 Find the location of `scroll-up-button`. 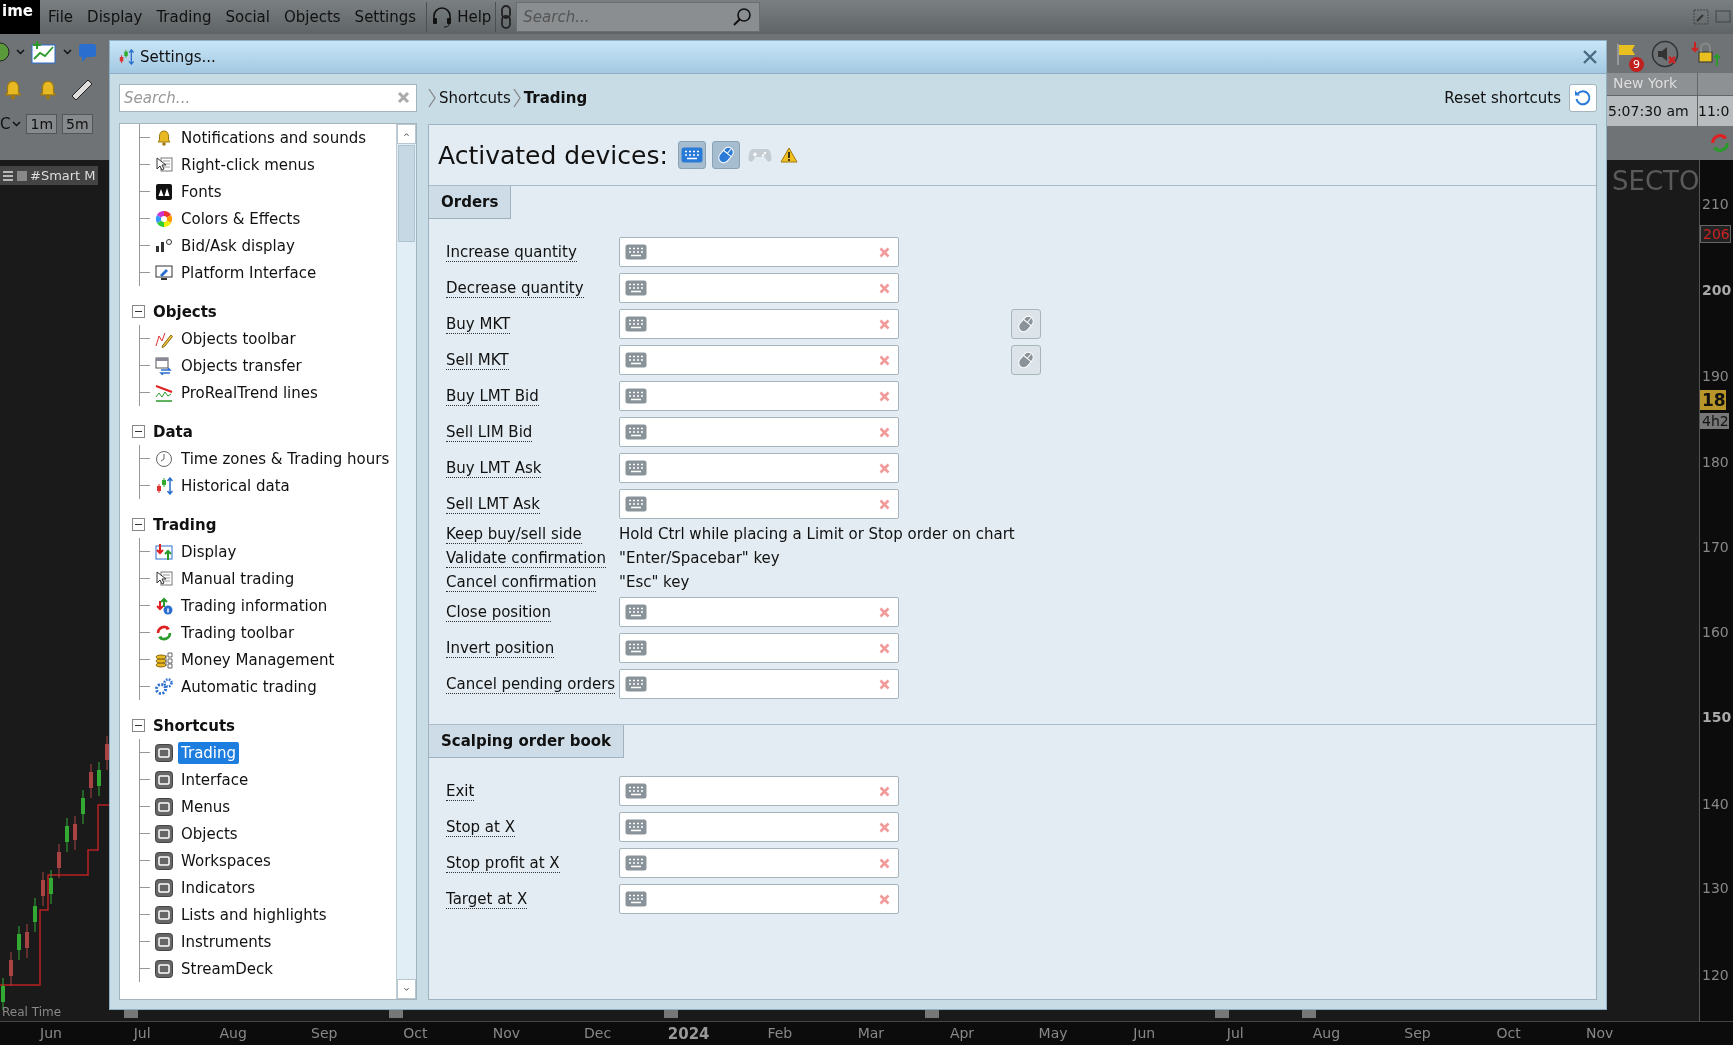

scroll-up-button is located at coordinates (406, 134).